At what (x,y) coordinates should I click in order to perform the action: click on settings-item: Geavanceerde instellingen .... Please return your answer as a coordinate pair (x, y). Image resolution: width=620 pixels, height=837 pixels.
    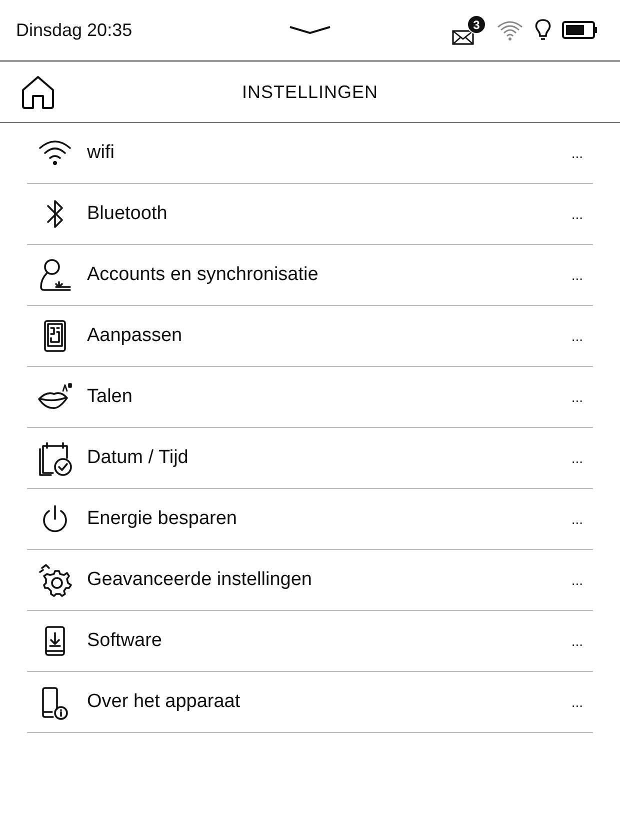
    Looking at the image, I should click on (310, 580).